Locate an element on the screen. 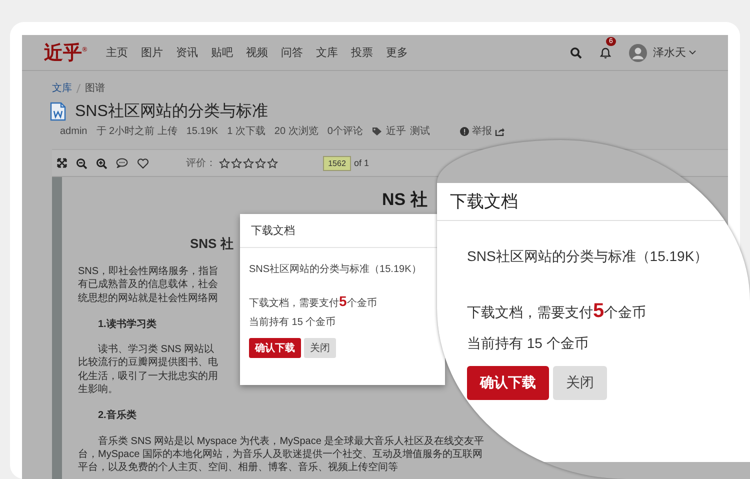 This screenshot has height=479, width=750. avatar-icon is located at coordinates (638, 53).